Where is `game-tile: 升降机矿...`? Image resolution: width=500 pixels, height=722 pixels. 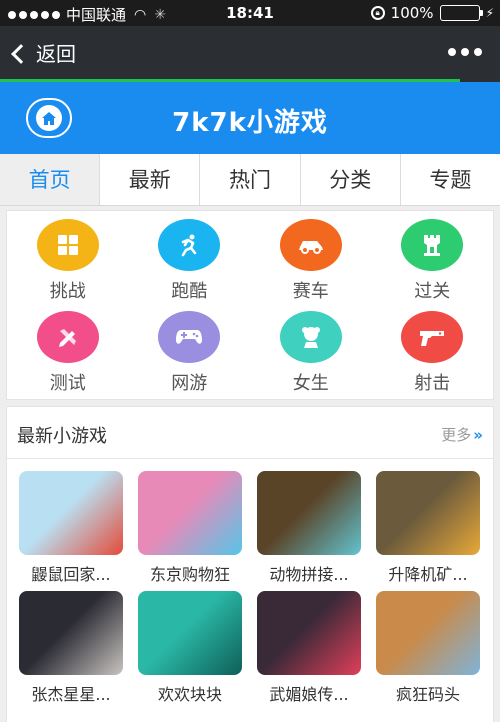
game-tile: 升降机矿... is located at coordinates (428, 528).